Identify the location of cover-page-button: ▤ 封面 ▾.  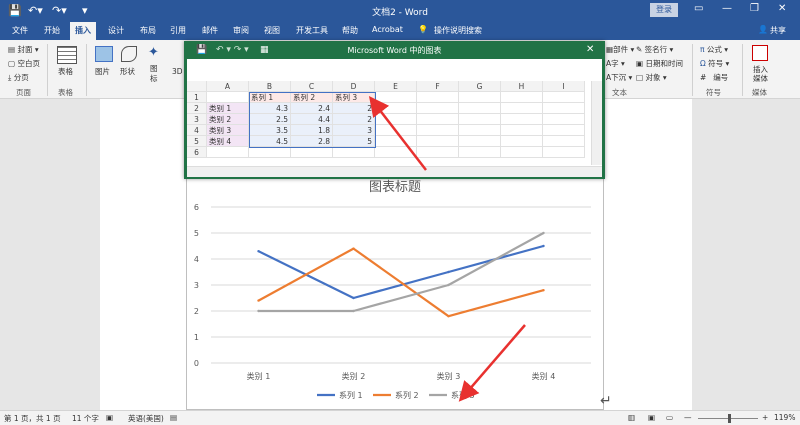
(23, 49).